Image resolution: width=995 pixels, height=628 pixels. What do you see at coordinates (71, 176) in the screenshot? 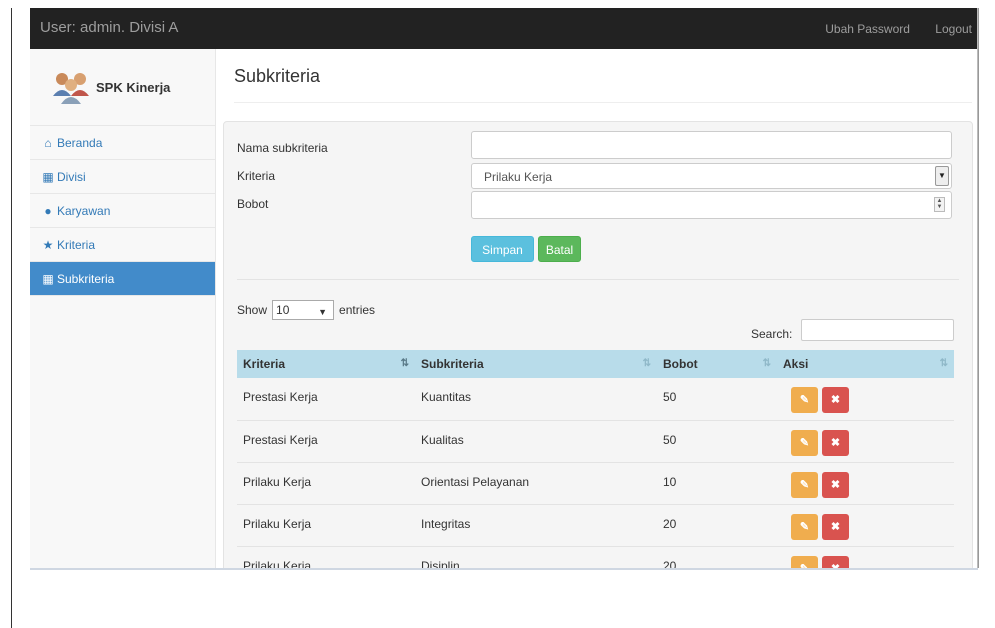
I see `sidebar-item-label: Divisi` at bounding box center [71, 176].